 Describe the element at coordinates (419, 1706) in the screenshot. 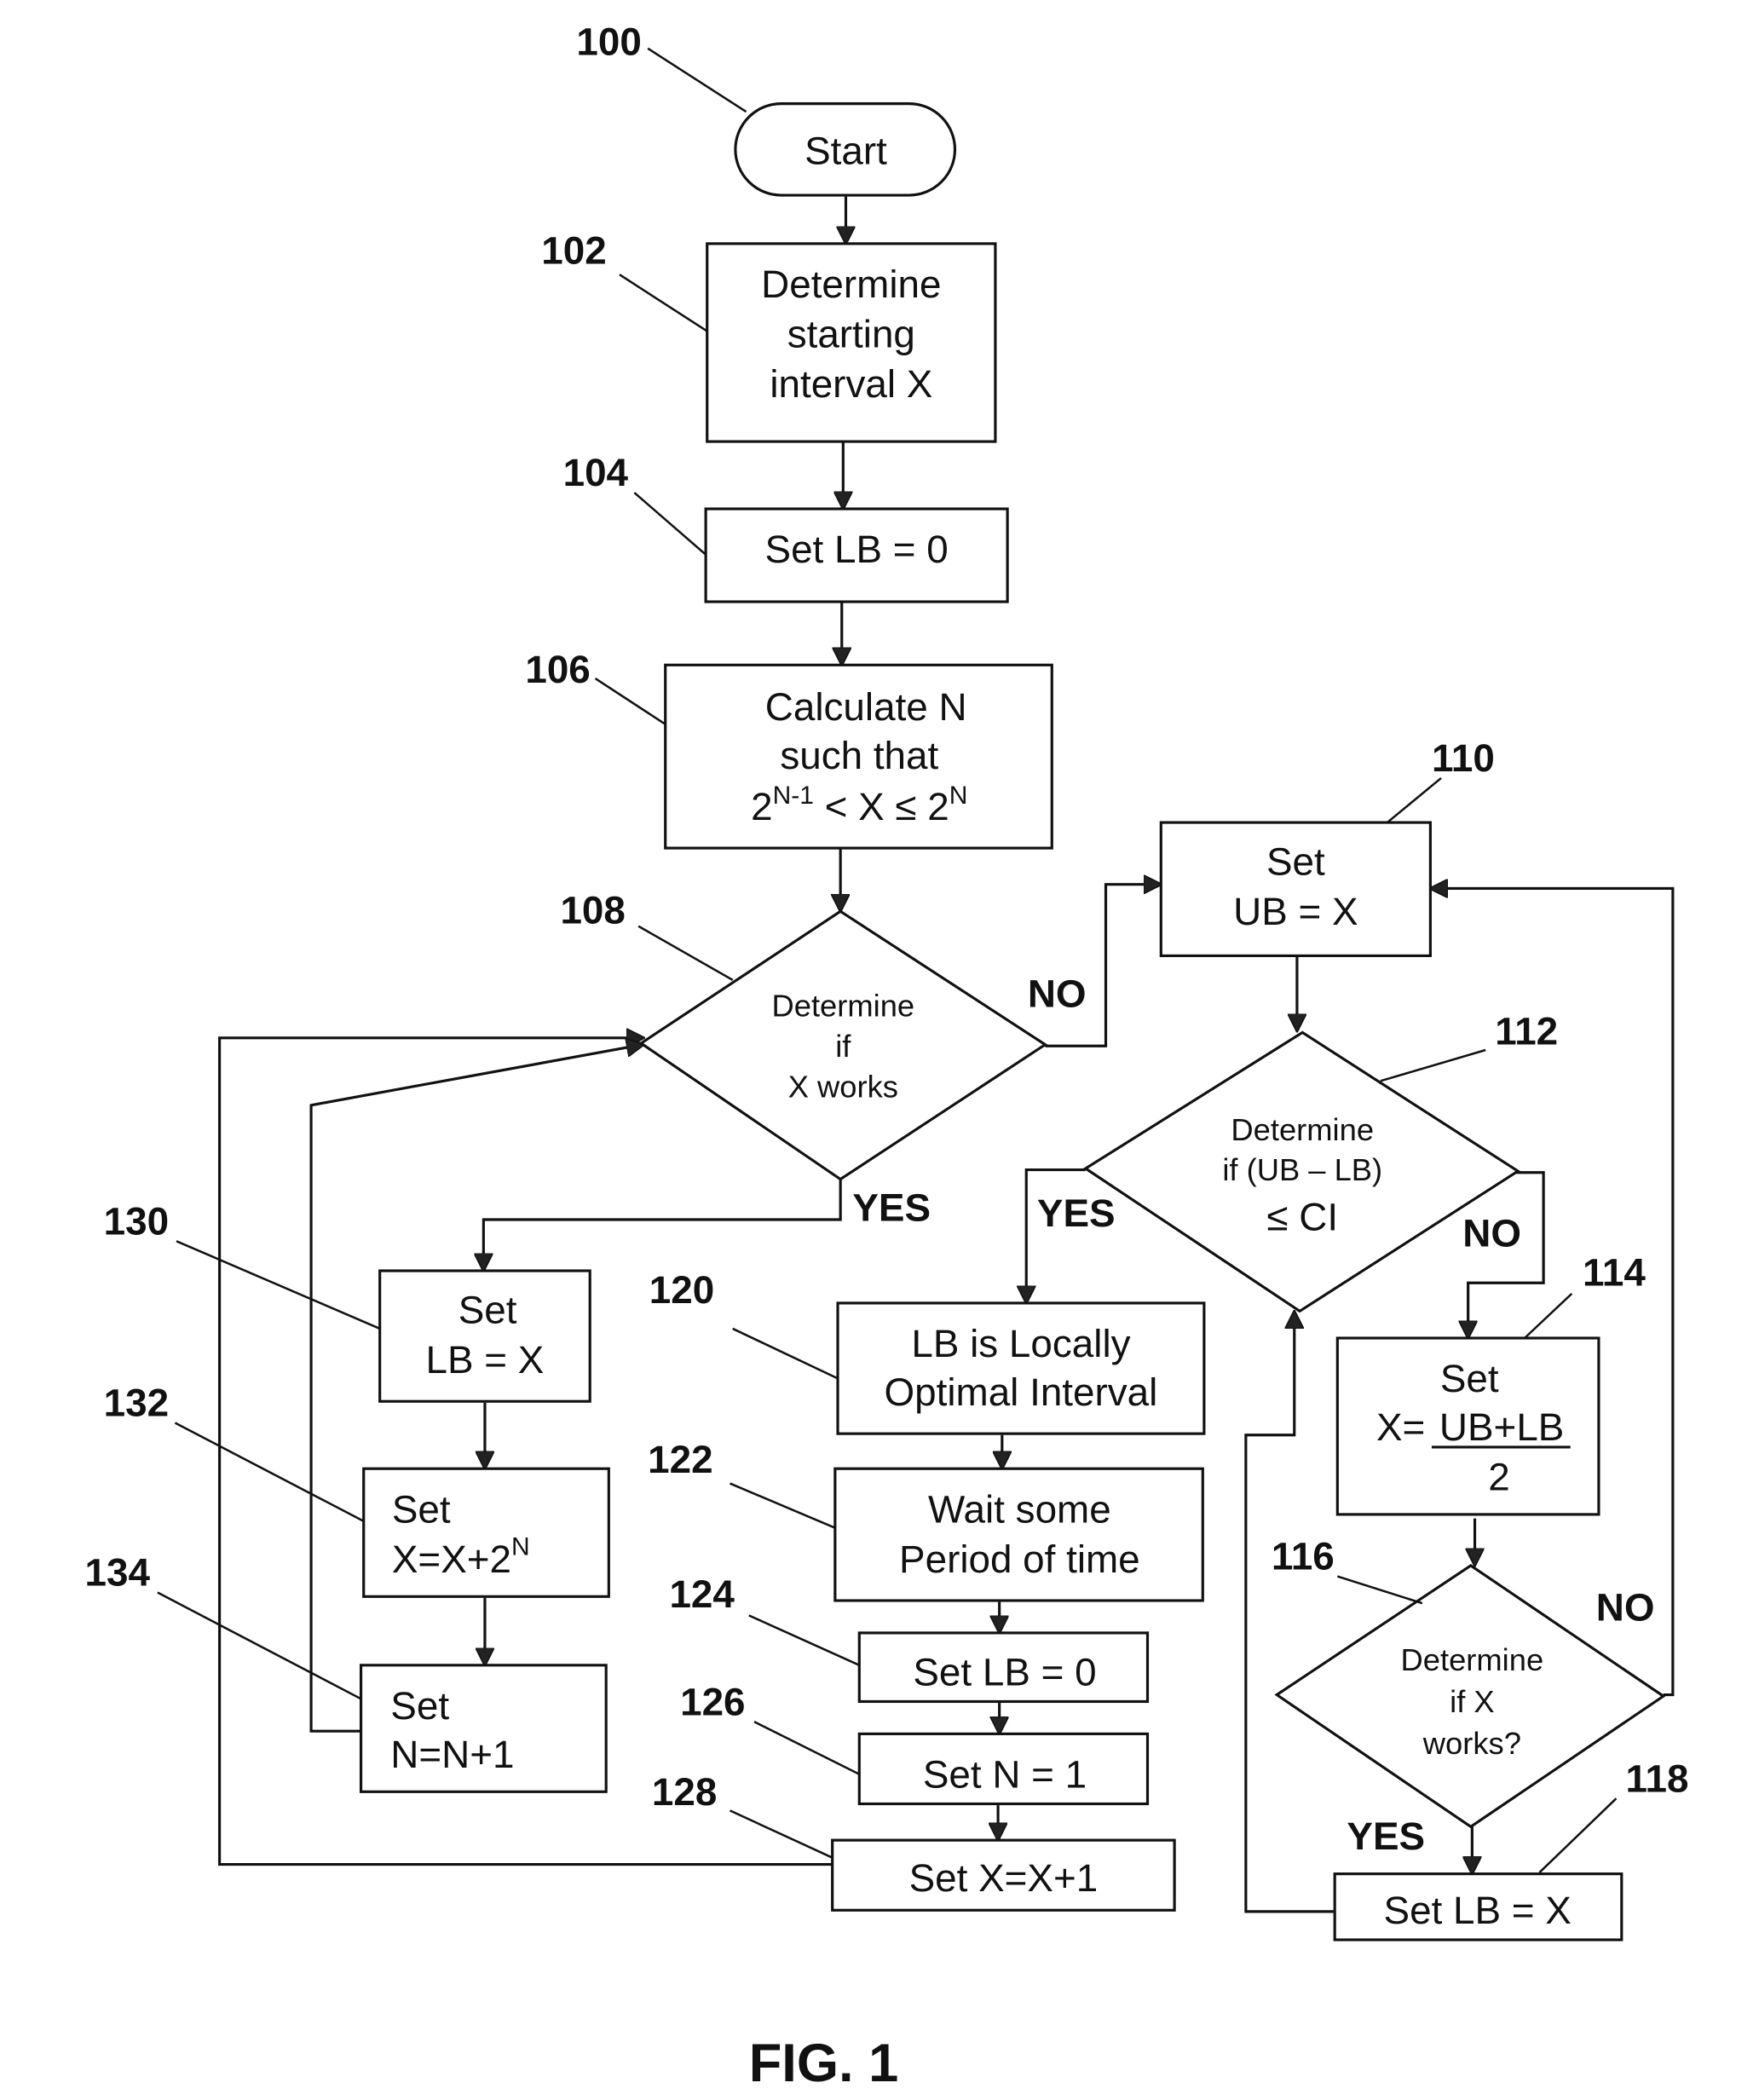

I see `node-134-line-1: Set` at that location.